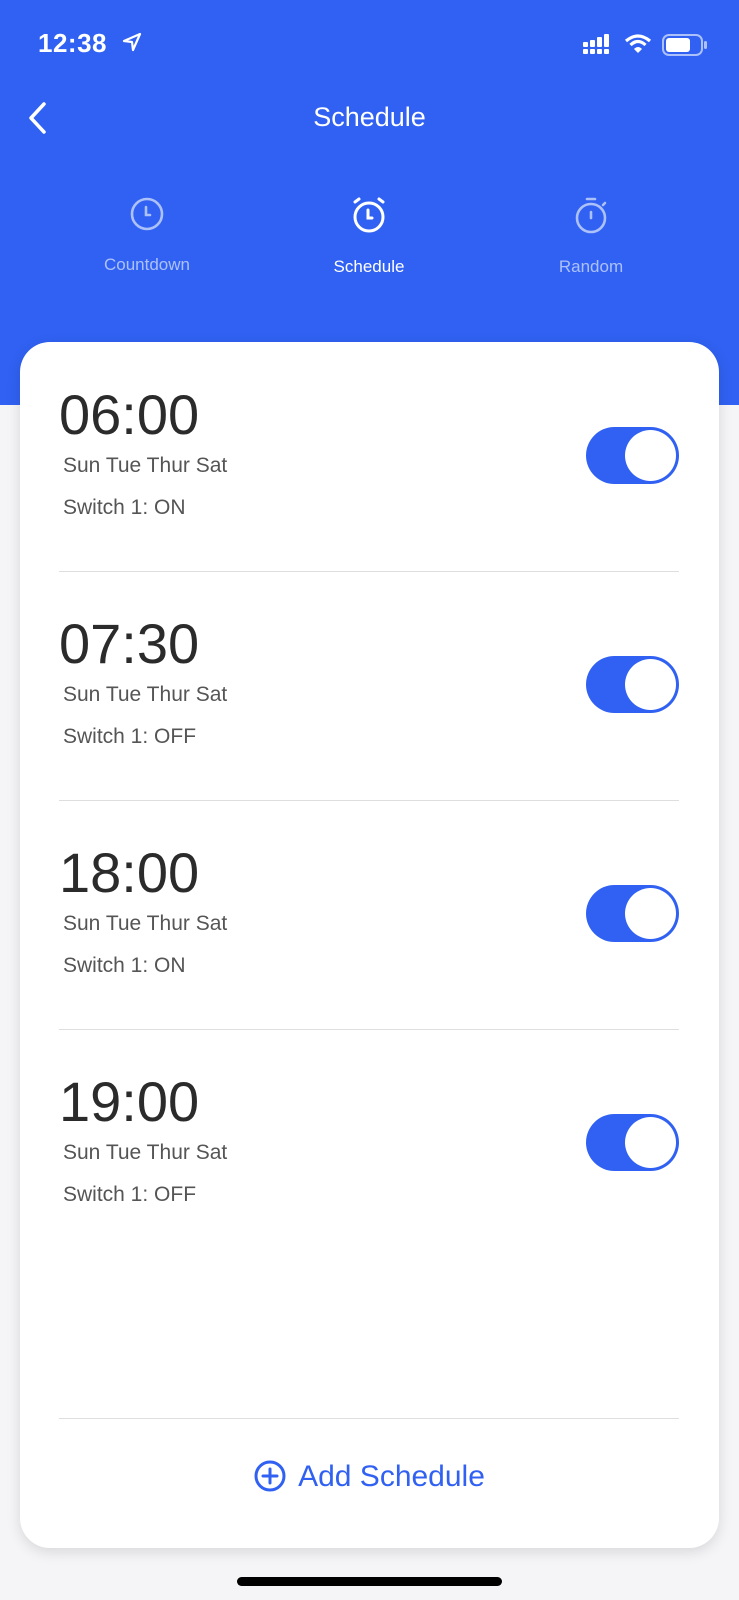 The image size is (739, 1600). What do you see at coordinates (132, 42) in the screenshot?
I see `location-arrow-icon` at bounding box center [132, 42].